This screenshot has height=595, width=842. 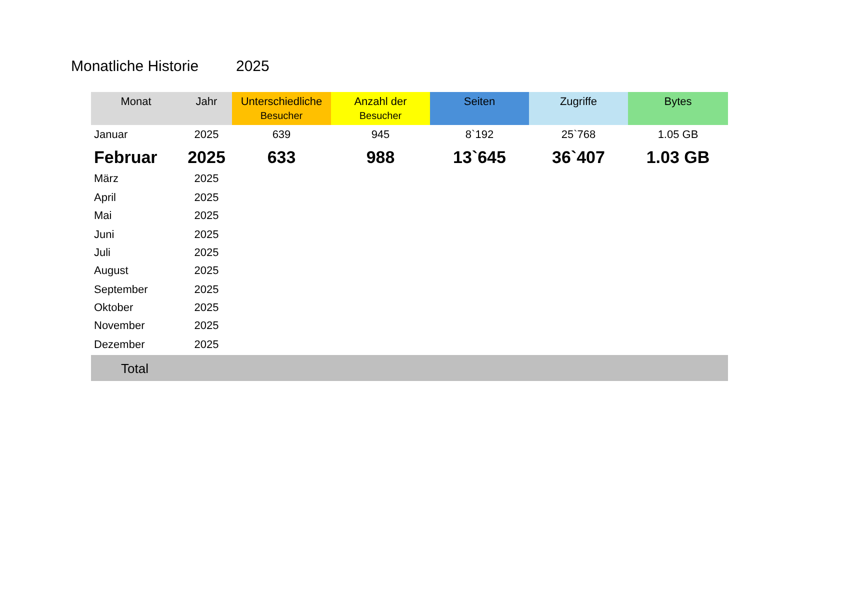 What do you see at coordinates (479, 157) in the screenshot?
I see `table-cell: 13`645` at bounding box center [479, 157].